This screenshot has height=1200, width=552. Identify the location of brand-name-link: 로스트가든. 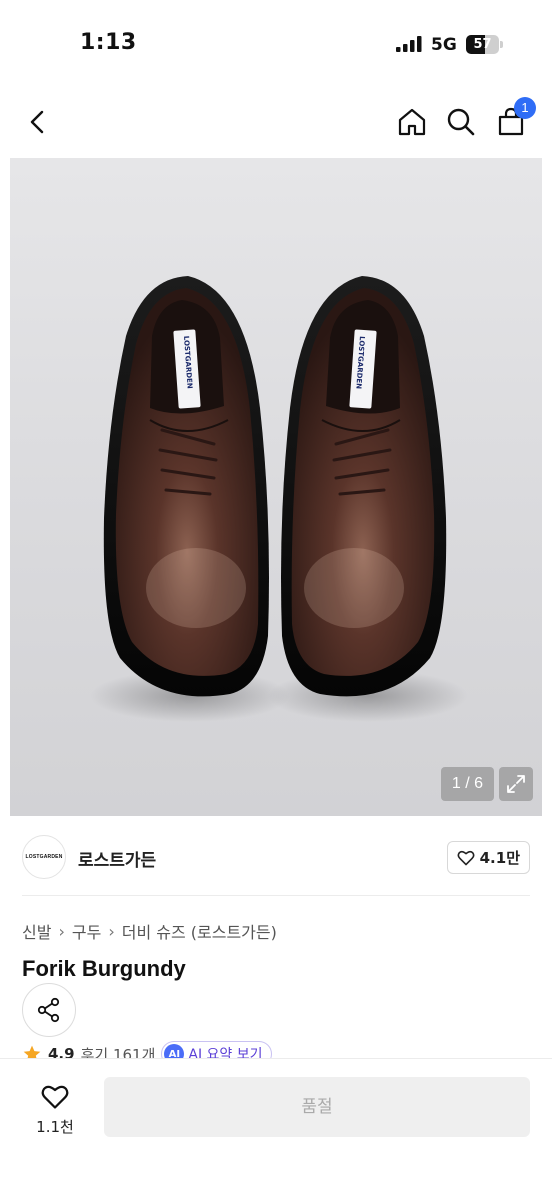
(117, 858).